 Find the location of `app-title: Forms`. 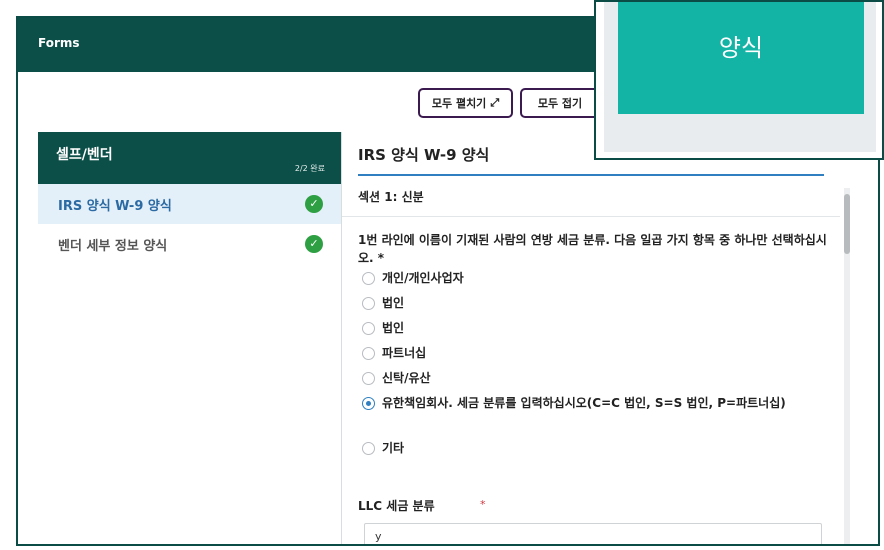

app-title: Forms is located at coordinates (59, 43).